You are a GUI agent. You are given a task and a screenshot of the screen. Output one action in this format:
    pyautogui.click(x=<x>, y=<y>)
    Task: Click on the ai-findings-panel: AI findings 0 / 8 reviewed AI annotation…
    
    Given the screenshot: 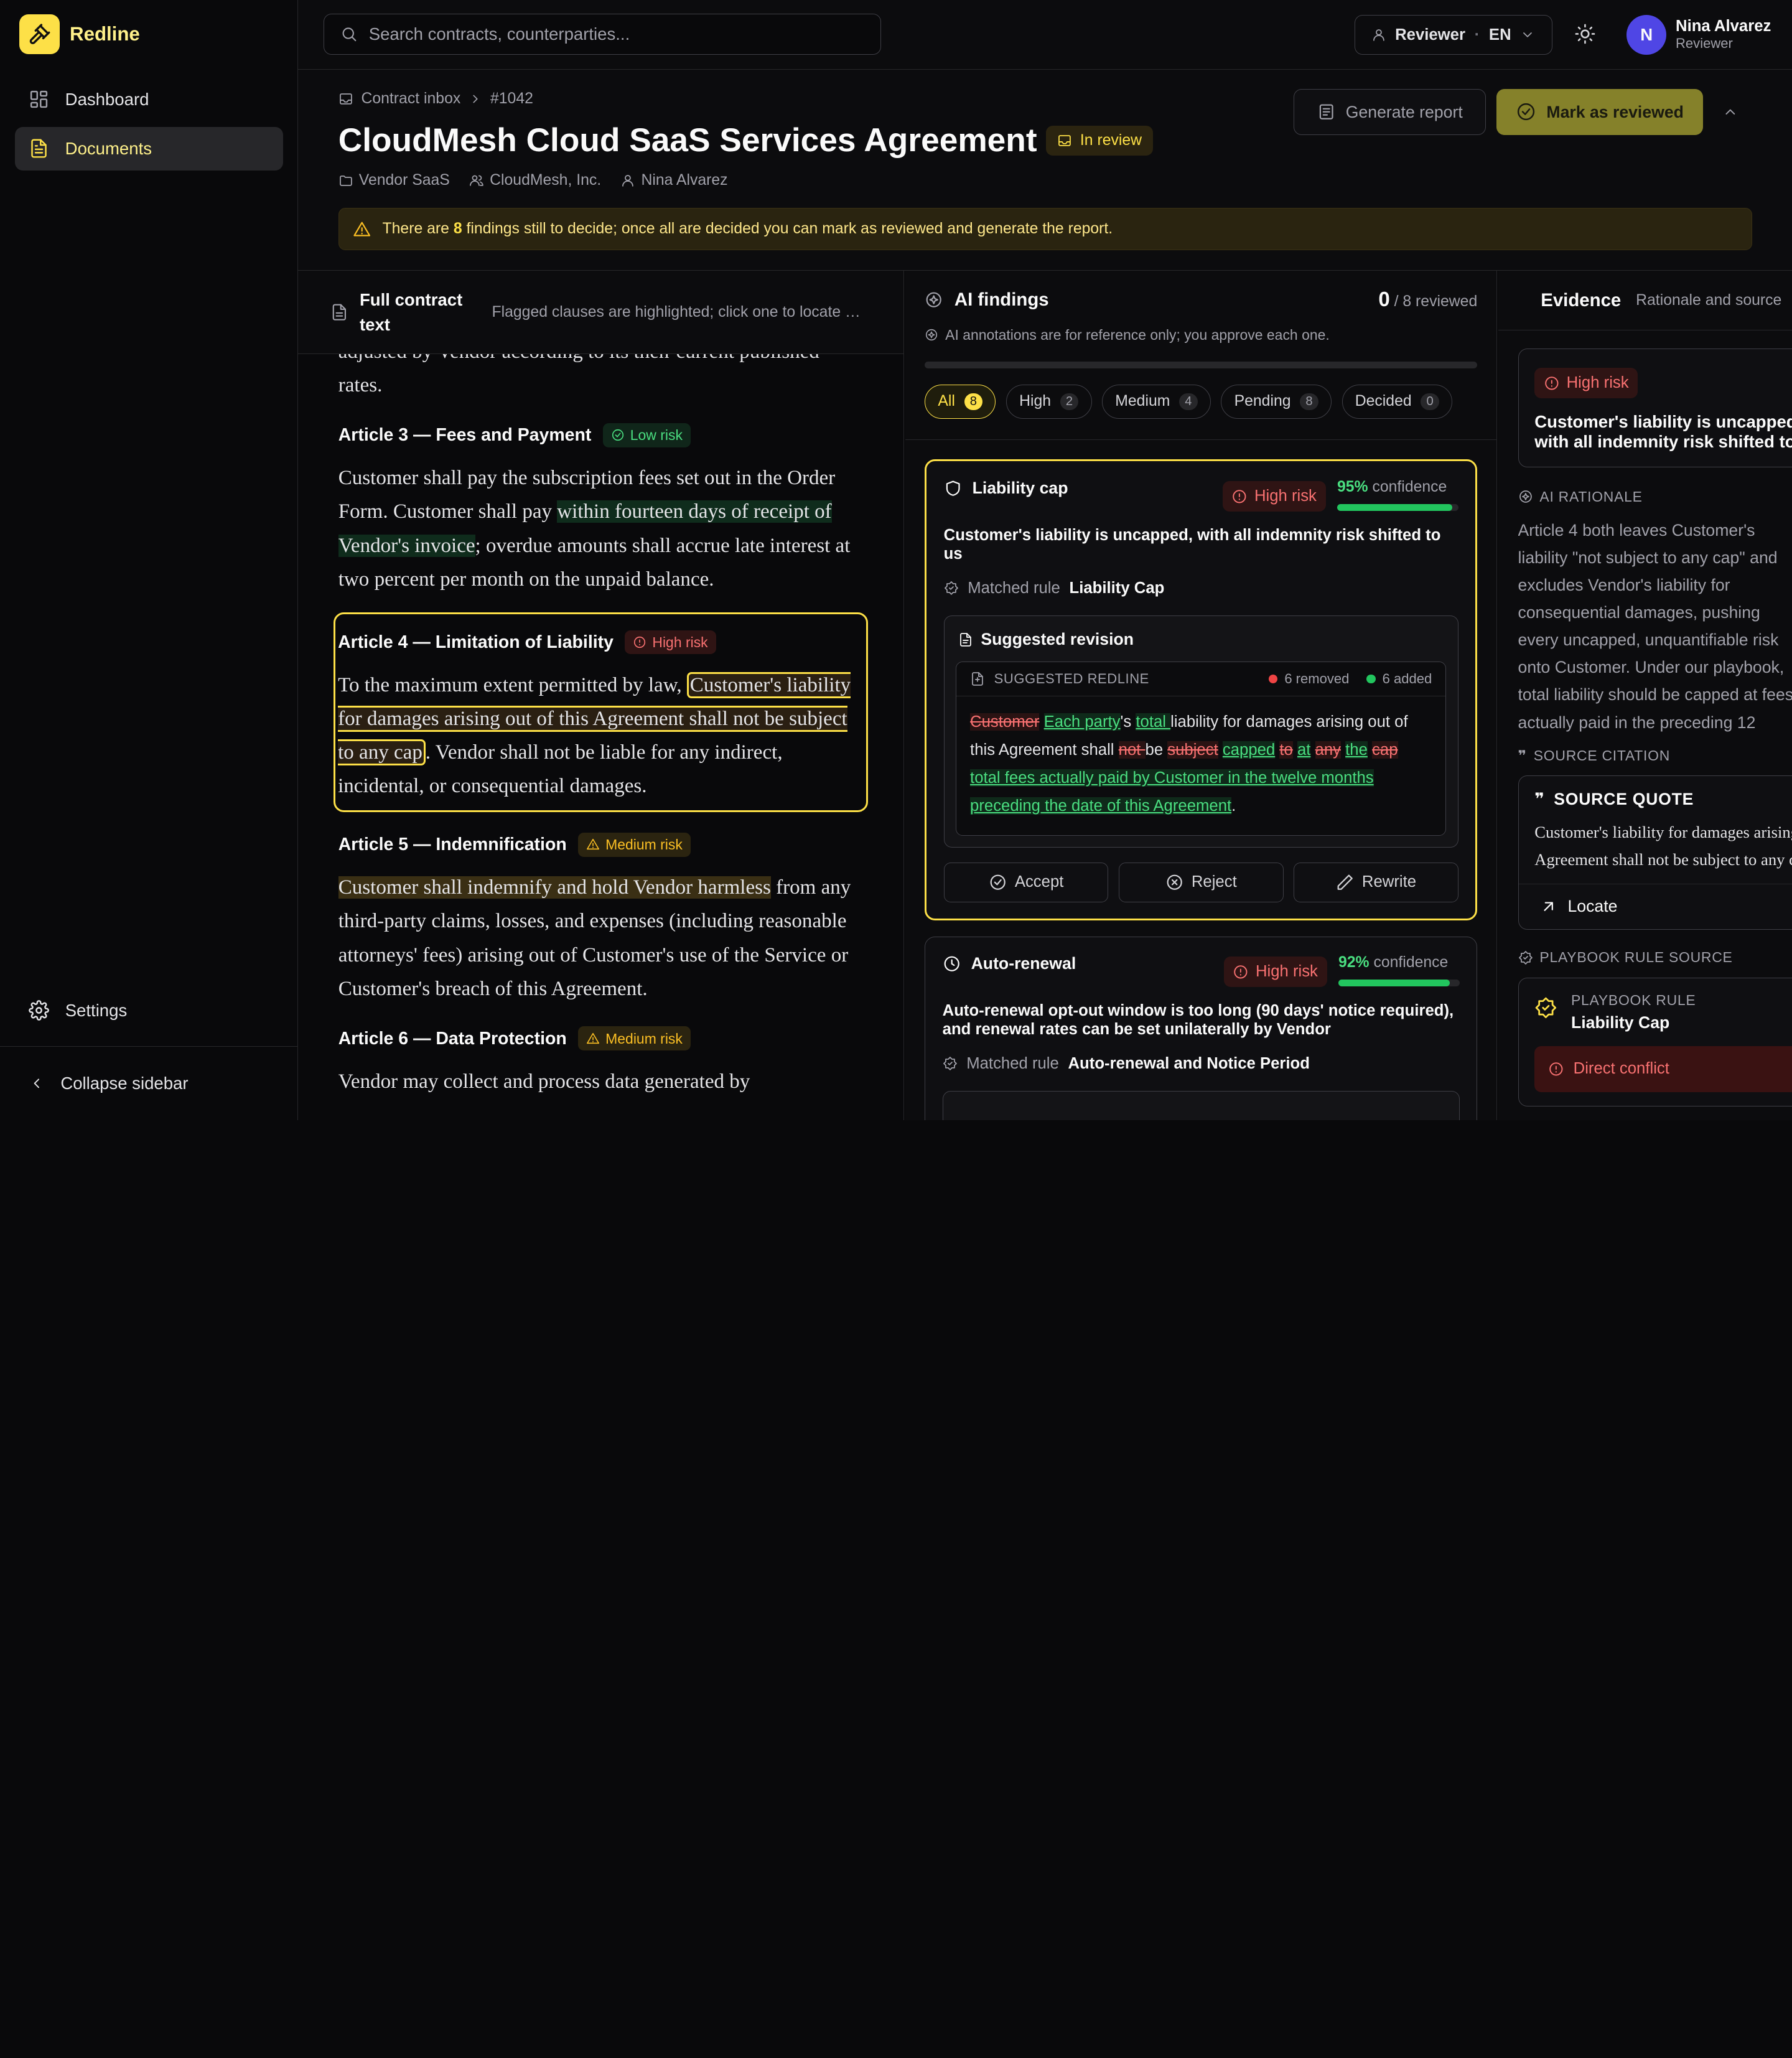 What is the action you would take?
    pyautogui.click(x=1201, y=696)
    